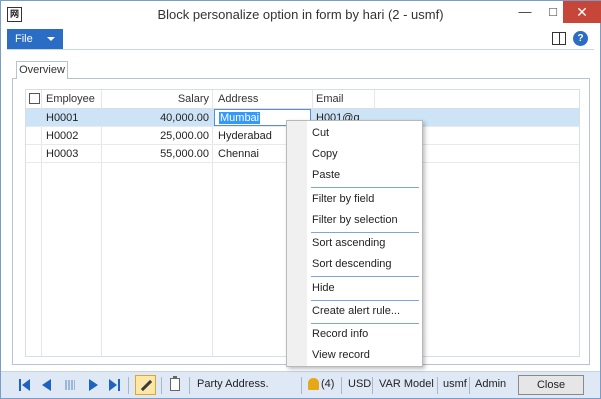  Describe the element at coordinates (47, 385) in the screenshot. I see `previous-record-icon` at that location.